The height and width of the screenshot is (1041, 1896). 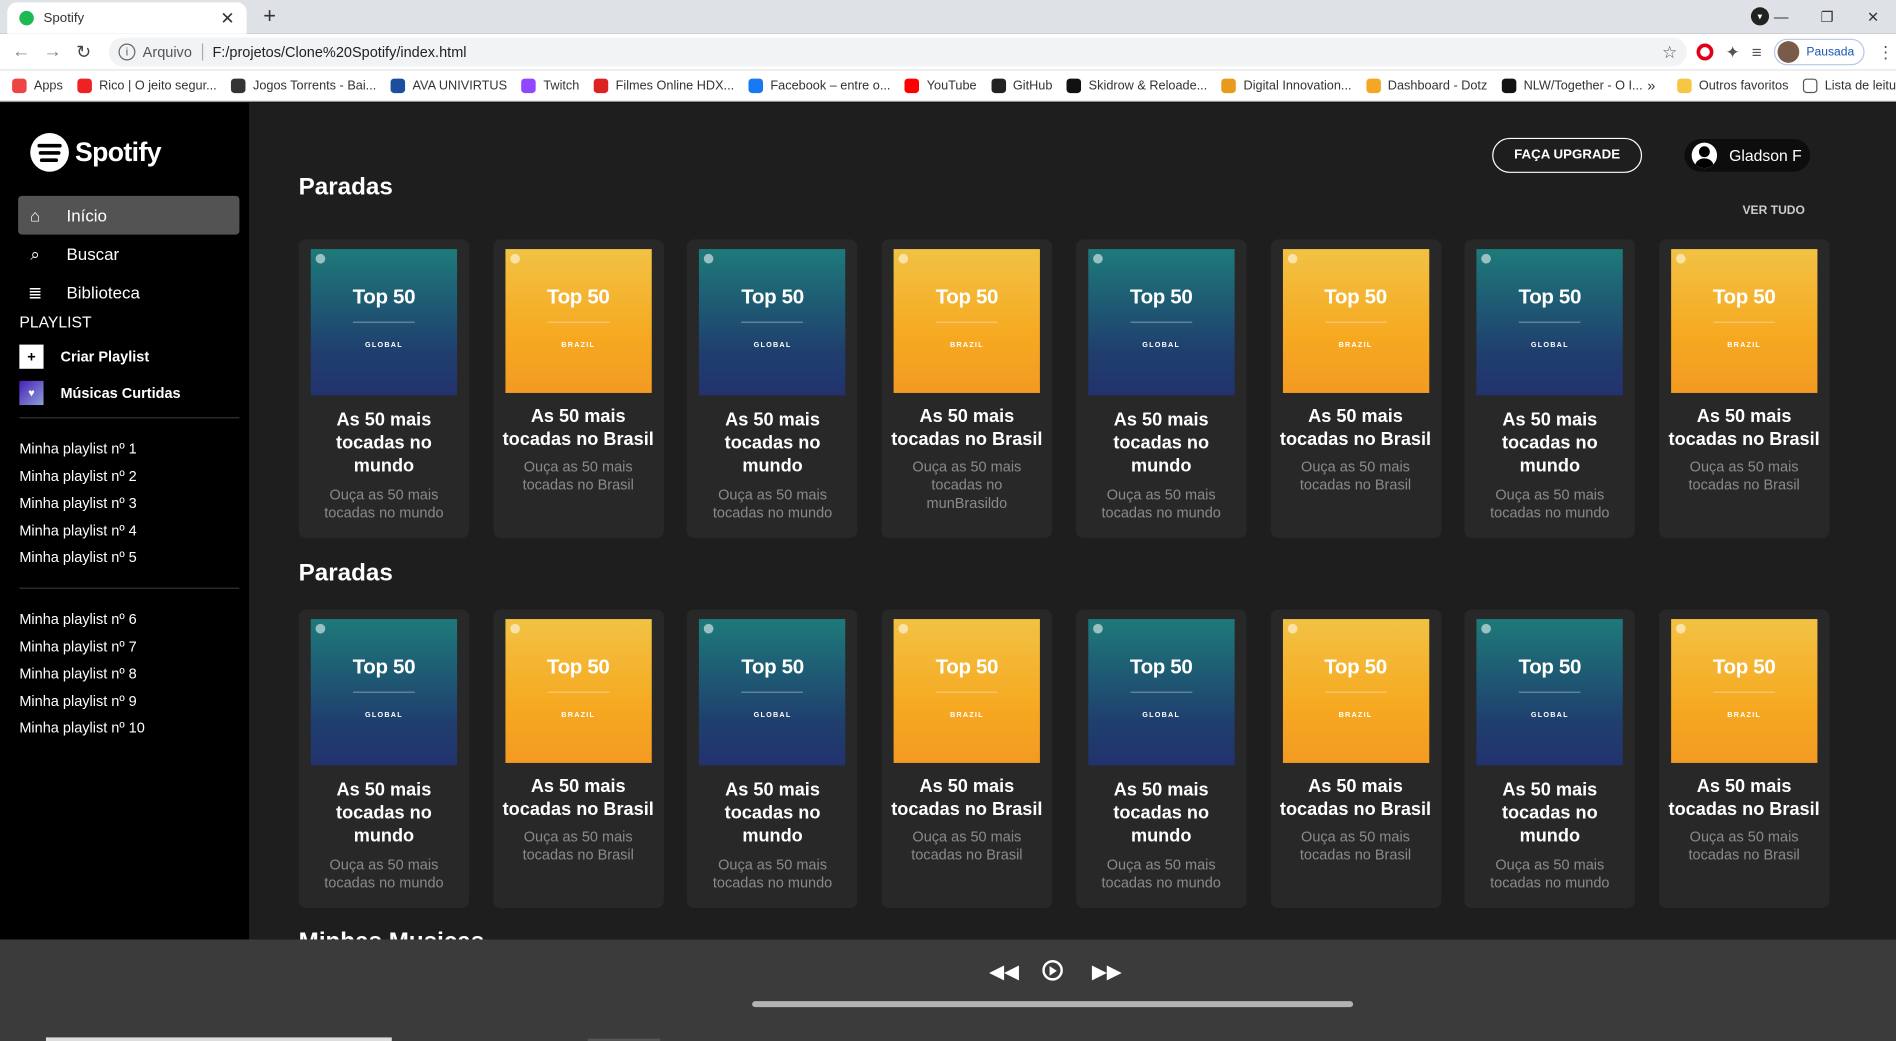 I want to click on media-control-icon: ≡, so click(x=1757, y=51).